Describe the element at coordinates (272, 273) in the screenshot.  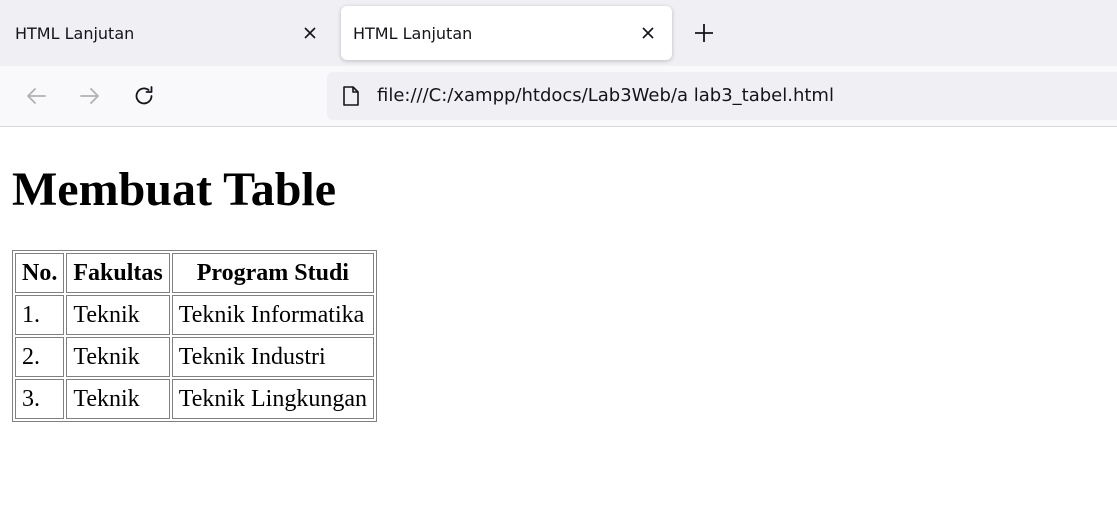
I see `column-header-program-studi: Program Studi` at that location.